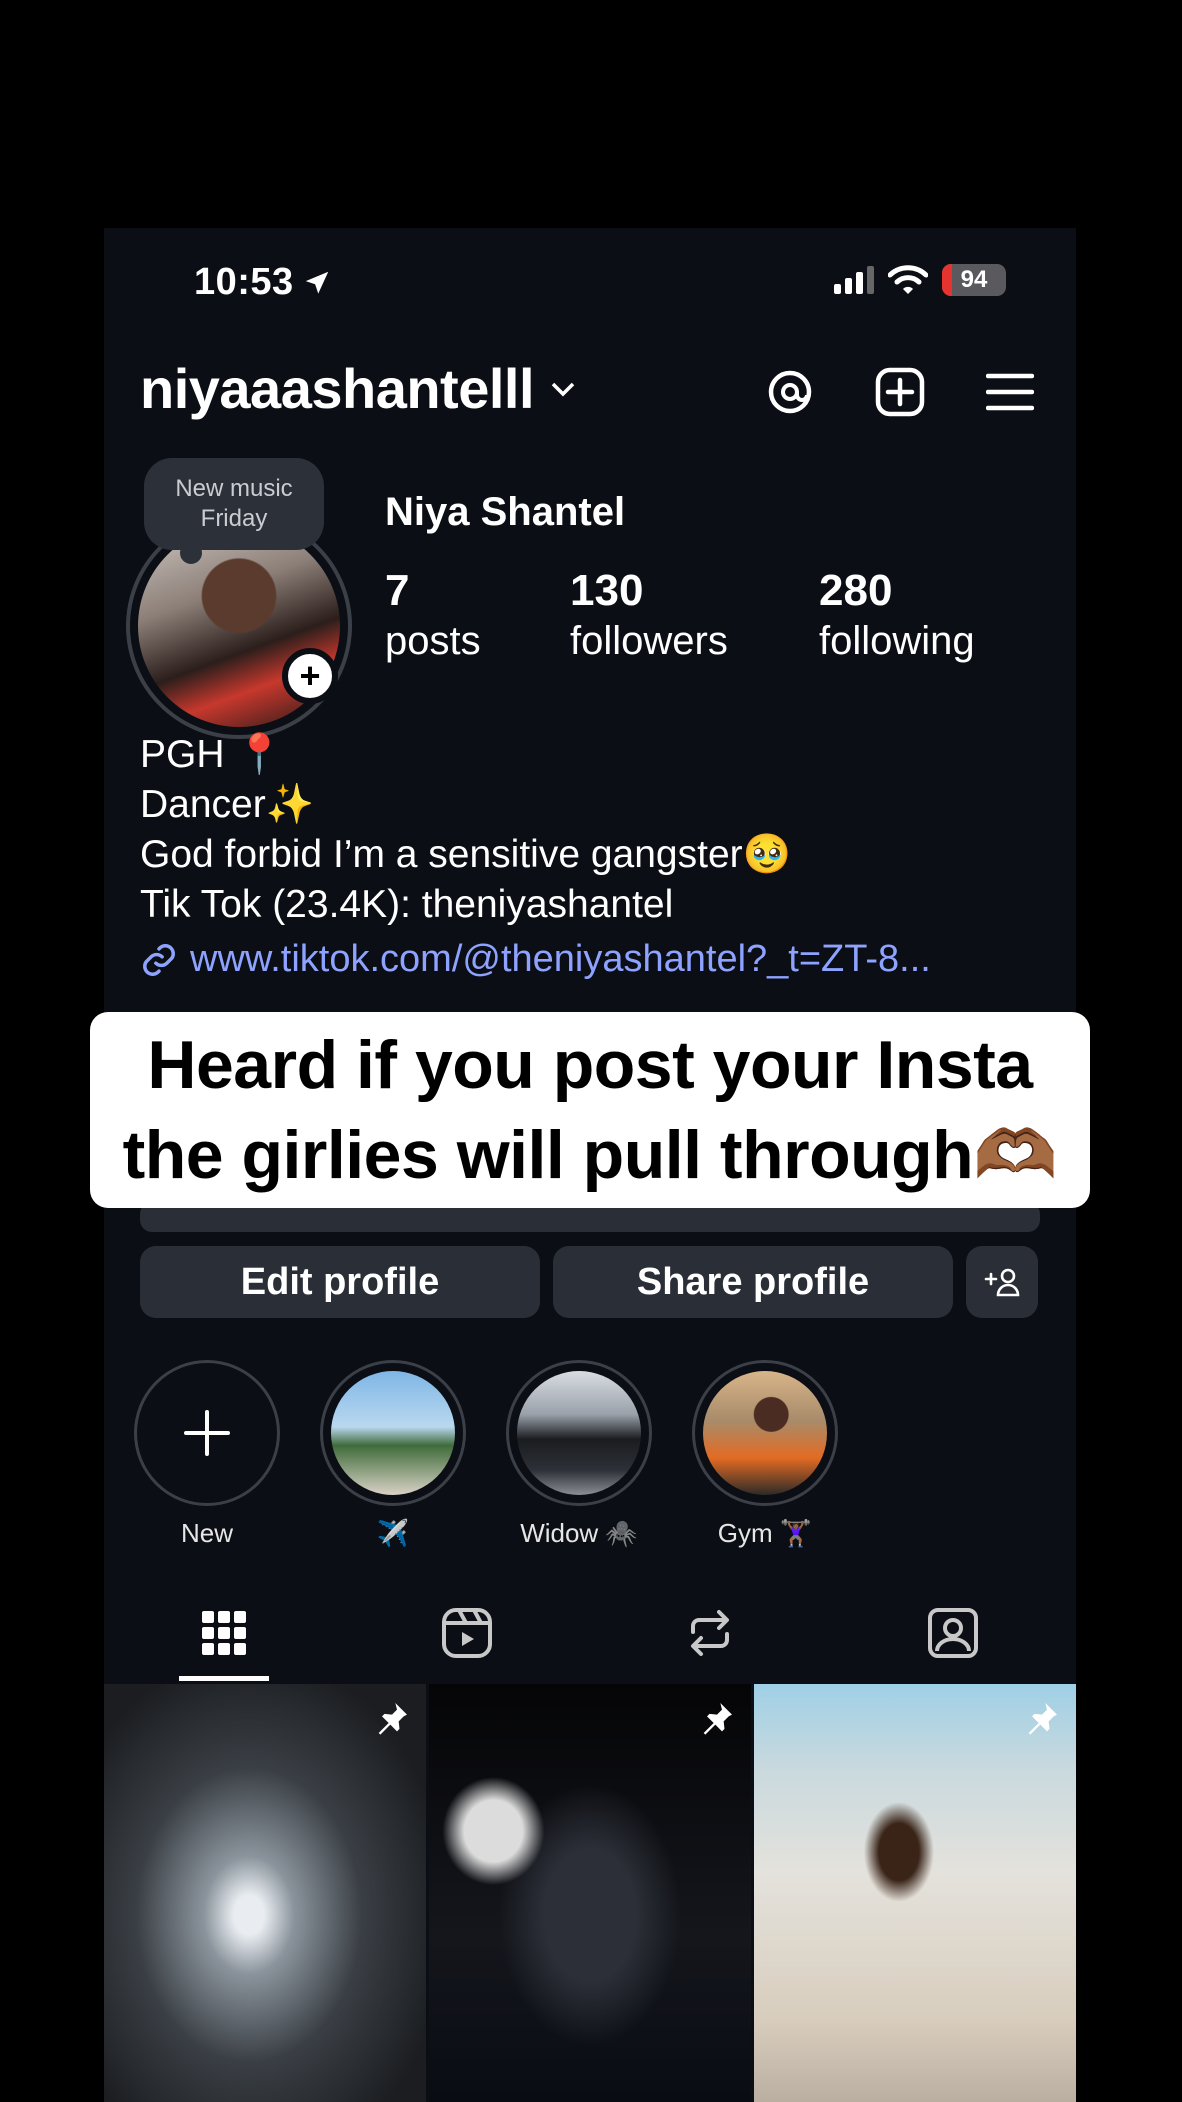 This screenshot has width=1182, height=2102. I want to click on add-person-icon, so click(1002, 1282).